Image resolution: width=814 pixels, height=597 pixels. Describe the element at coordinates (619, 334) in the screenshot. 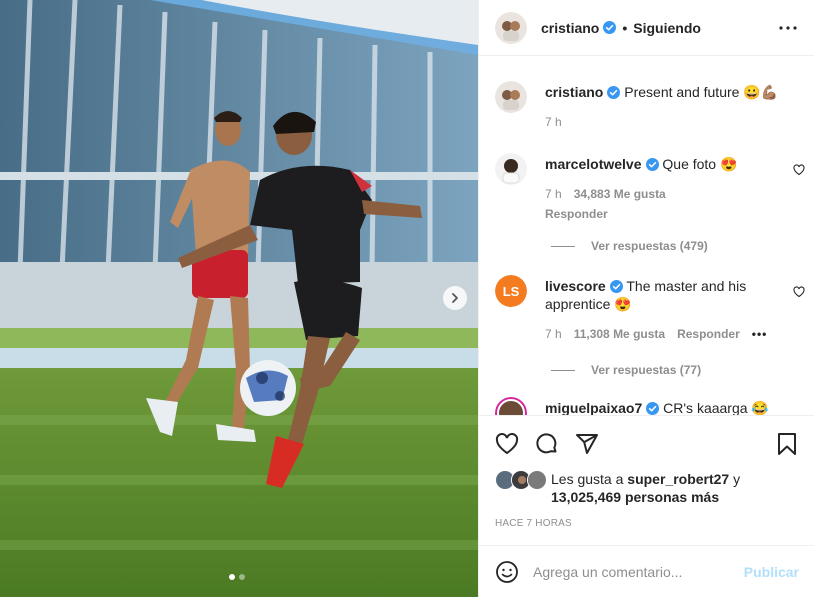

I see `comment-likes: 11,308 Me gusta` at that location.